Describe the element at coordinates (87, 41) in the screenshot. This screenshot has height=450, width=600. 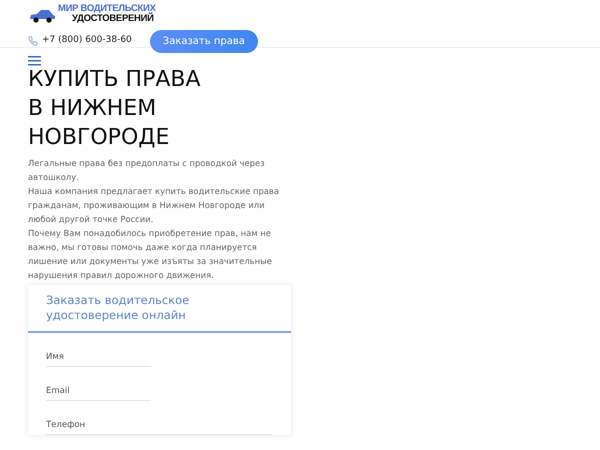
I see `phone-number: +7 (800) 600-38-60` at that location.